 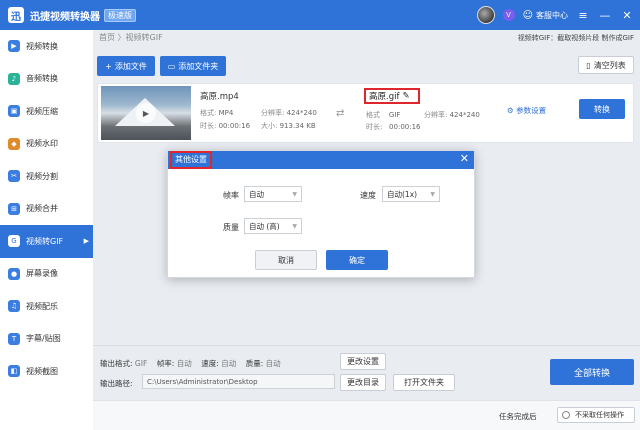 I want to click on ok-label: 确定, so click(x=357, y=260).